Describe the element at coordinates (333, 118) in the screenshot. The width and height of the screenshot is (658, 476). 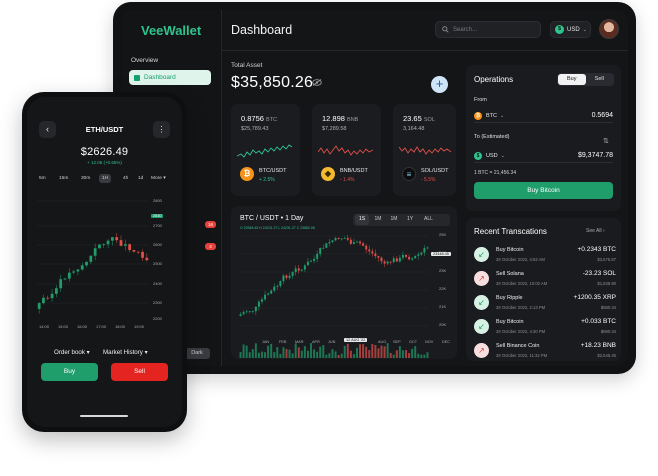
I see `coin-amount-value: 12.898` at that location.